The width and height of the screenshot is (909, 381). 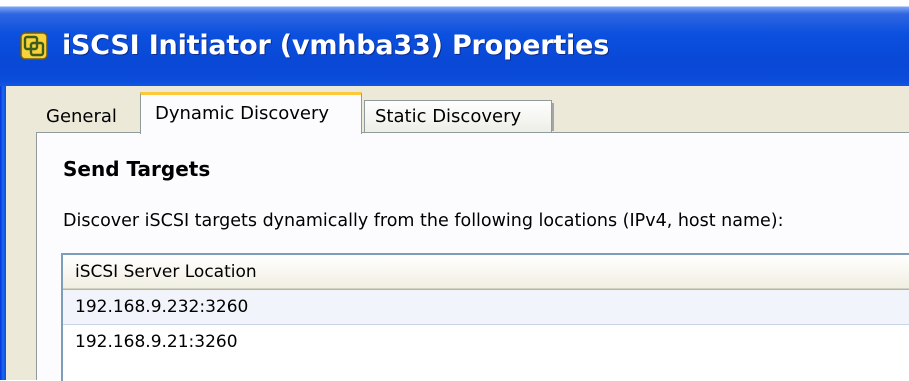 What do you see at coordinates (454, 3) in the screenshot?
I see `title-bar-top-edge` at bounding box center [454, 3].